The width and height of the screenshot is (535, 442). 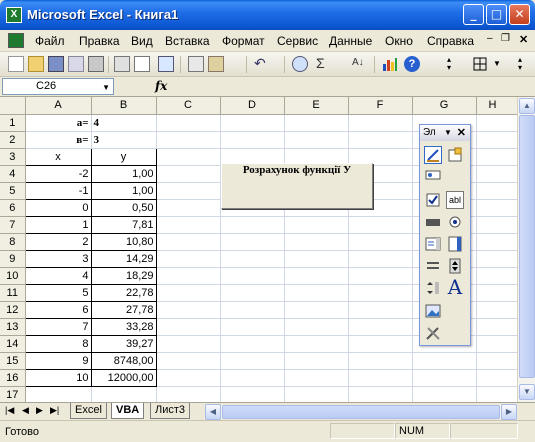 What do you see at coordinates (399, 41) in the screenshot?
I see `menu-window: Окно` at bounding box center [399, 41].